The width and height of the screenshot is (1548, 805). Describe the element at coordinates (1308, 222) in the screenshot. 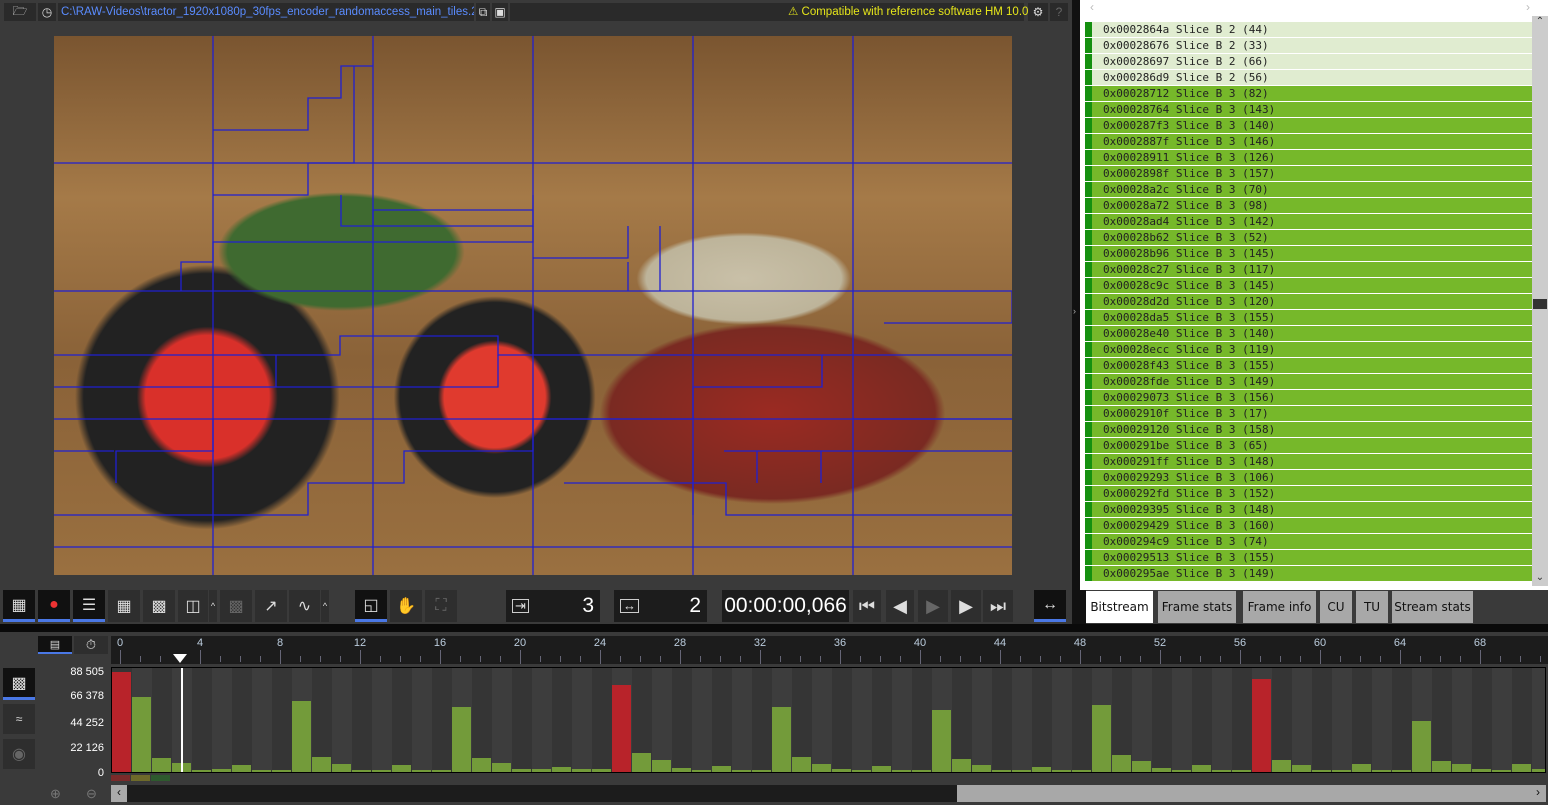

I see `nal-unit-row: 0x00028ad4 Slice B 3 (142)` at that location.